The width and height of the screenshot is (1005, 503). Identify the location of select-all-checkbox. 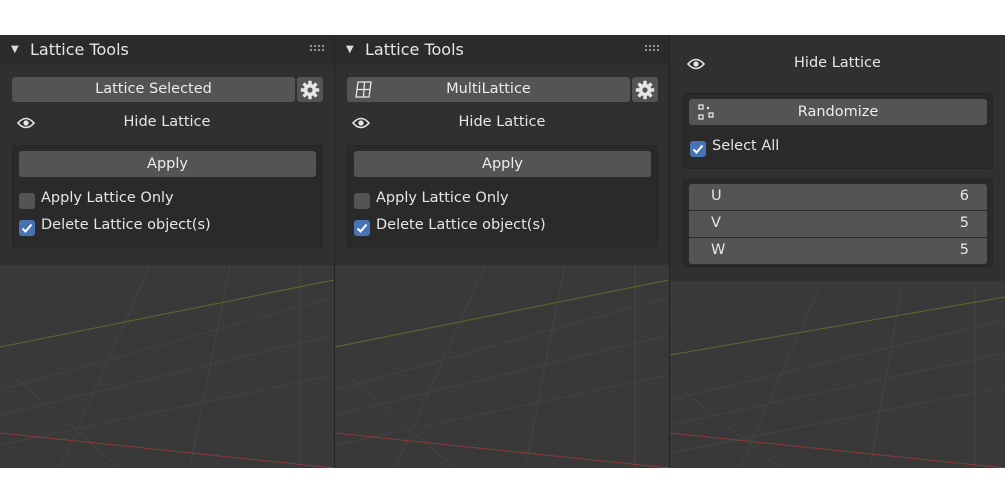
(698, 149).